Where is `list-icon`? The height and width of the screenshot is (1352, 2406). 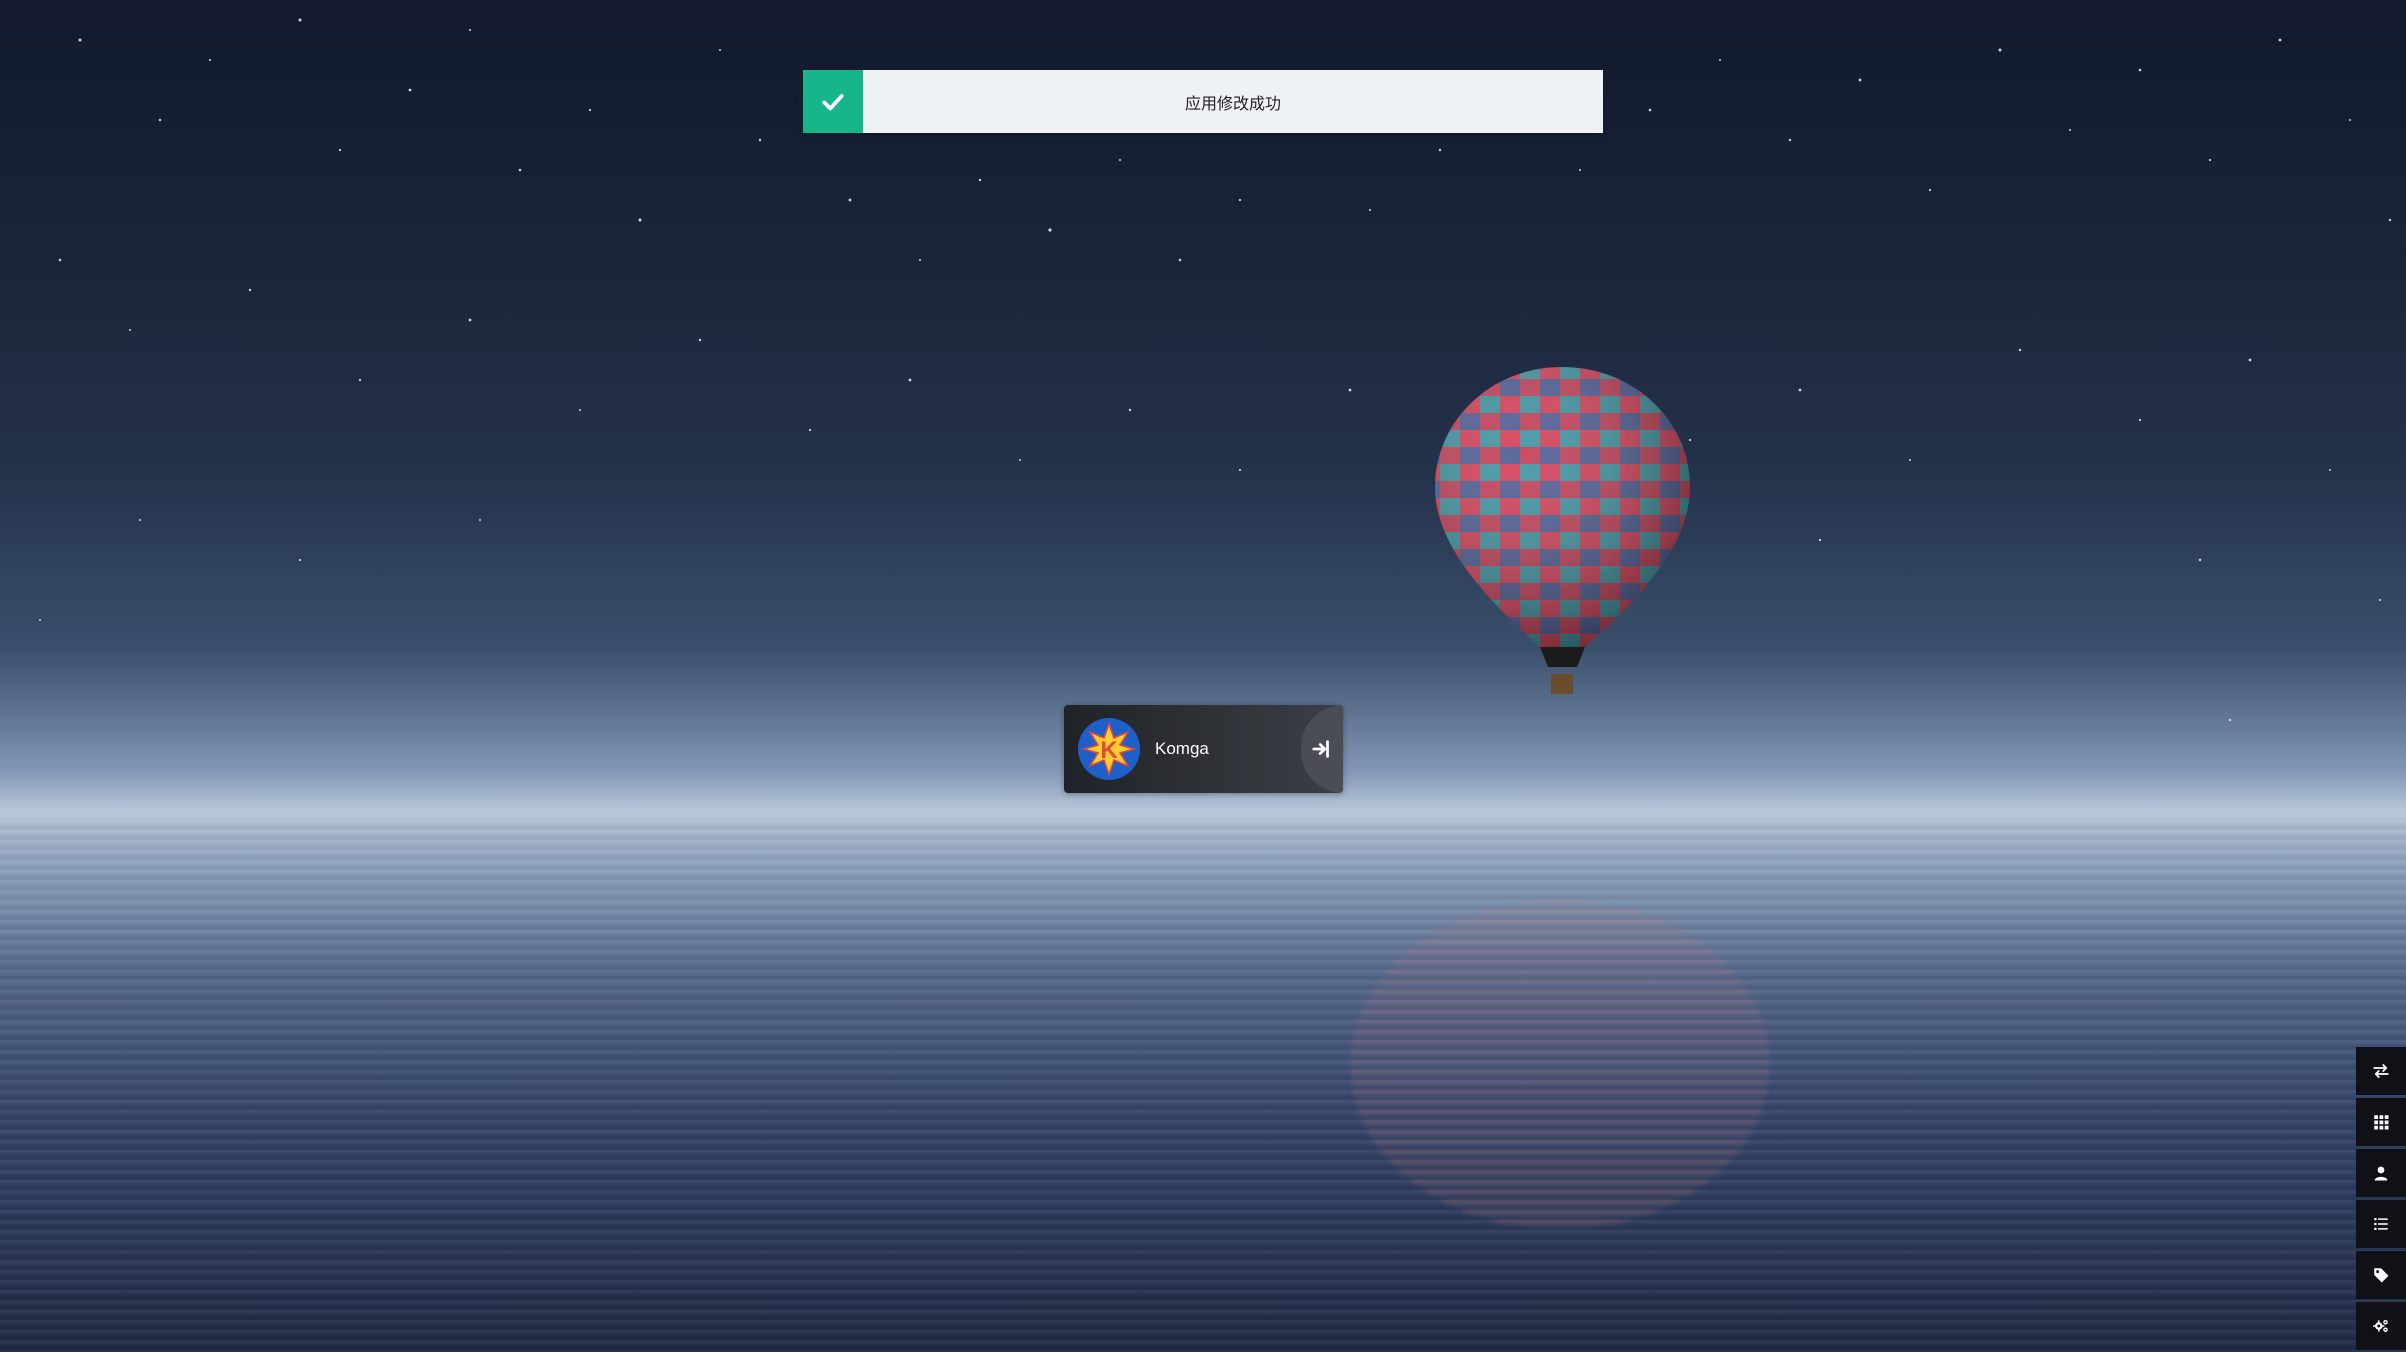
list-icon is located at coordinates (2381, 1224).